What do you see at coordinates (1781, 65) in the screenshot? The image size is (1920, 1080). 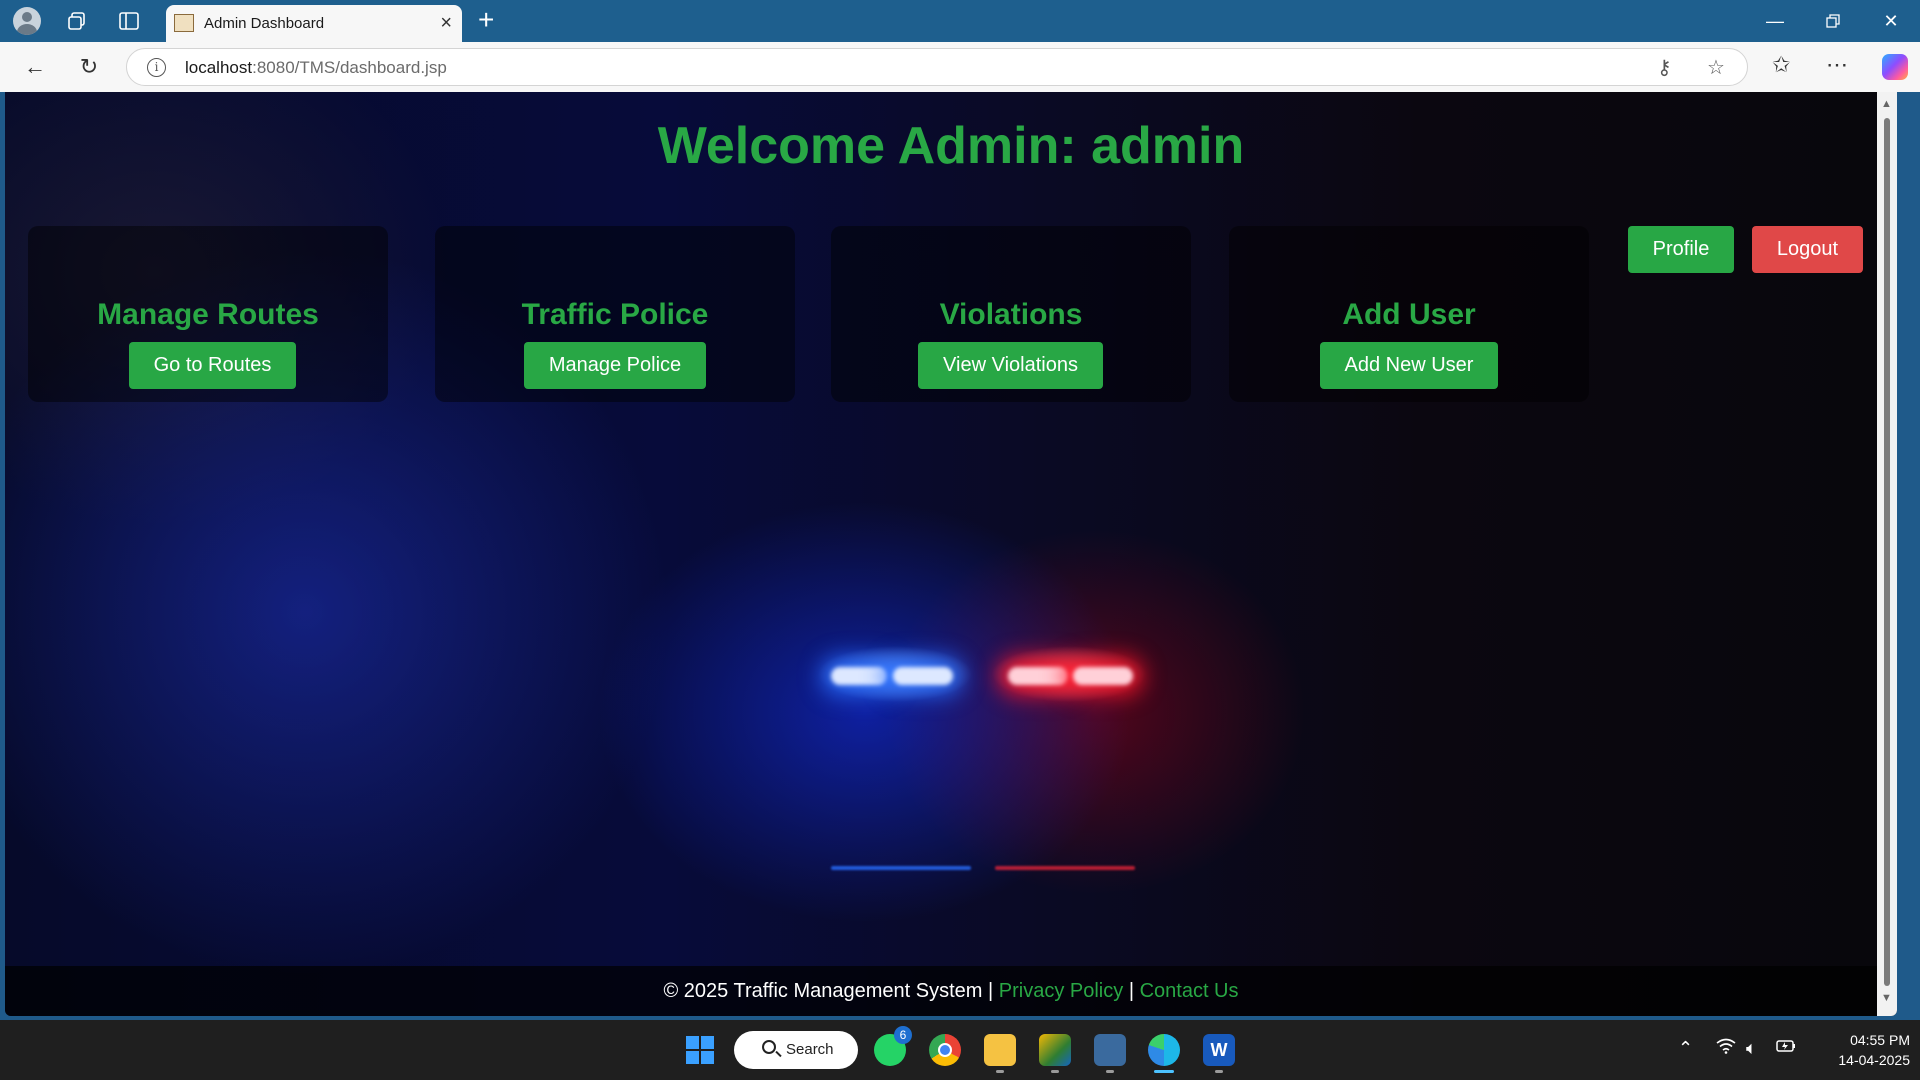 I see `favorites-icon: ✩` at bounding box center [1781, 65].